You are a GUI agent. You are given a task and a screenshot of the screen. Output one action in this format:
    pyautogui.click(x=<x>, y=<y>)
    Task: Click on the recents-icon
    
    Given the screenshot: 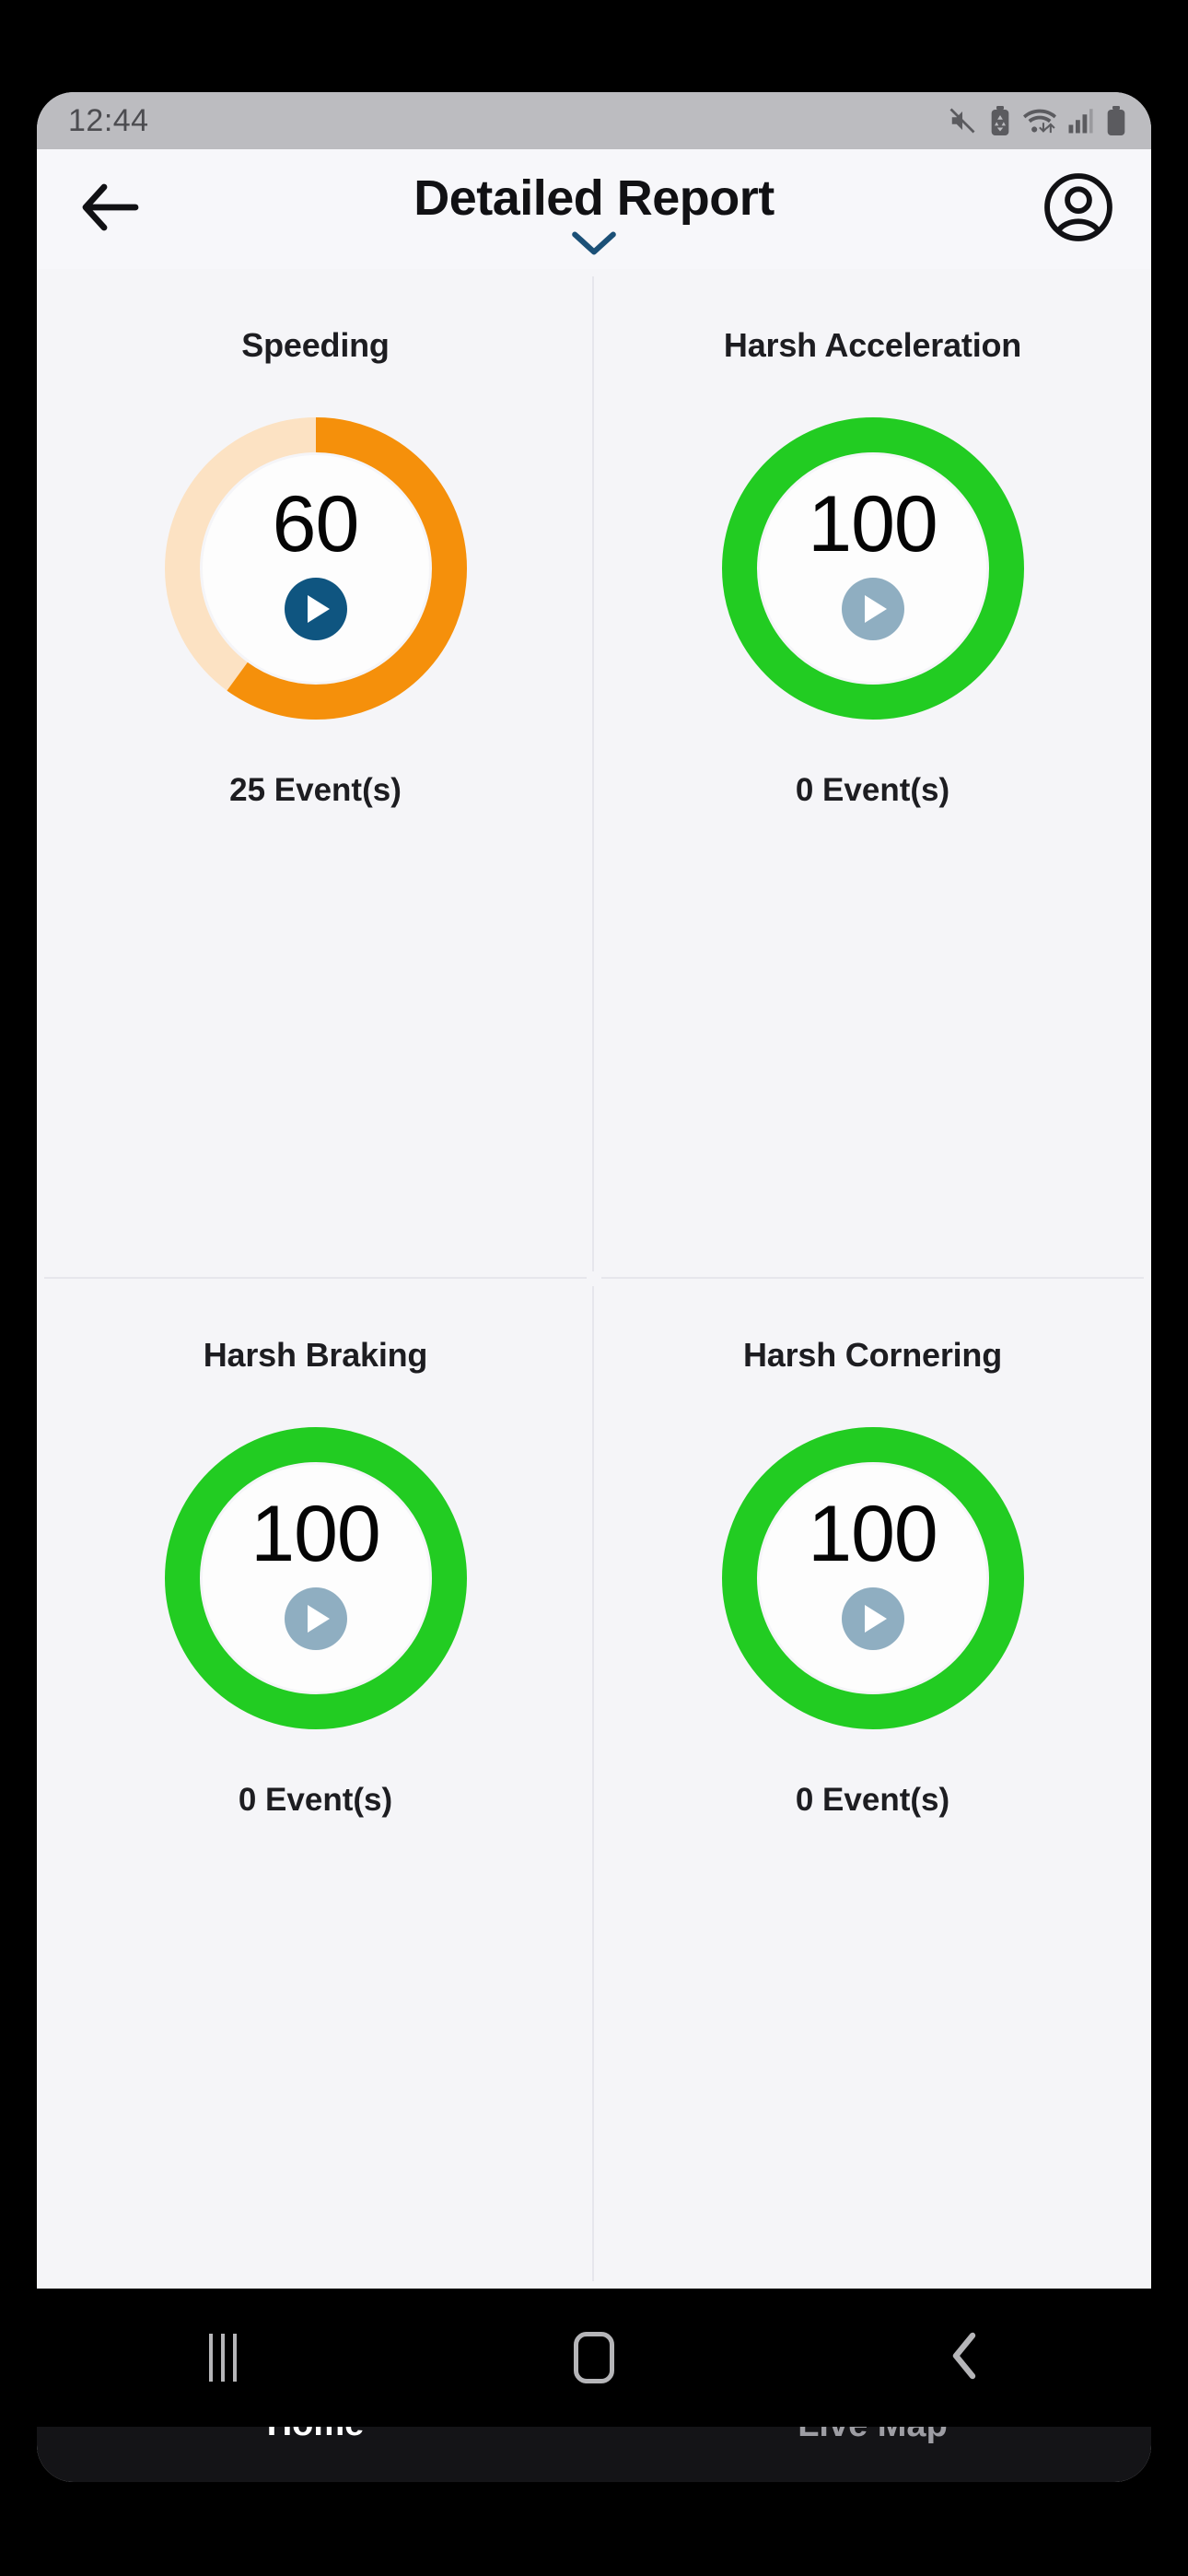 What is the action you would take?
    pyautogui.click(x=222, y=2358)
    